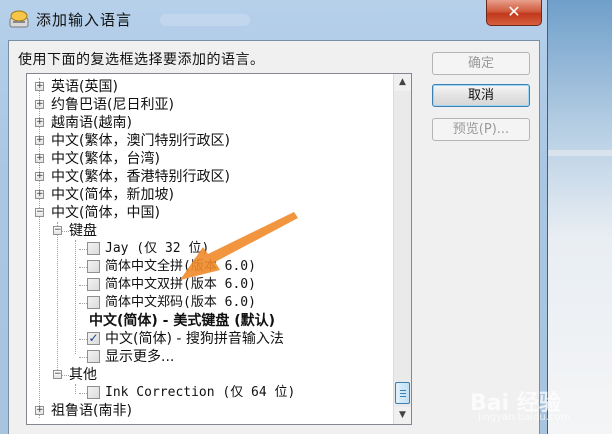 Image resolution: width=612 pixels, height=434 pixels. What do you see at coordinates (239, 246) in the screenshot?
I see `orange-pointer-arrow-icon` at bounding box center [239, 246].